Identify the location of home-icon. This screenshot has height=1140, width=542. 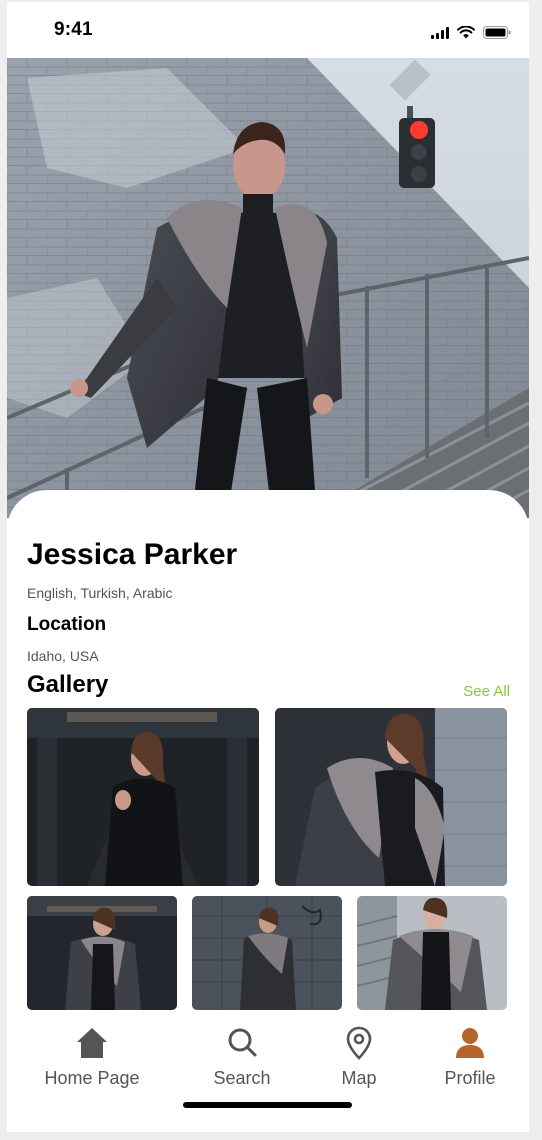
(92, 1043).